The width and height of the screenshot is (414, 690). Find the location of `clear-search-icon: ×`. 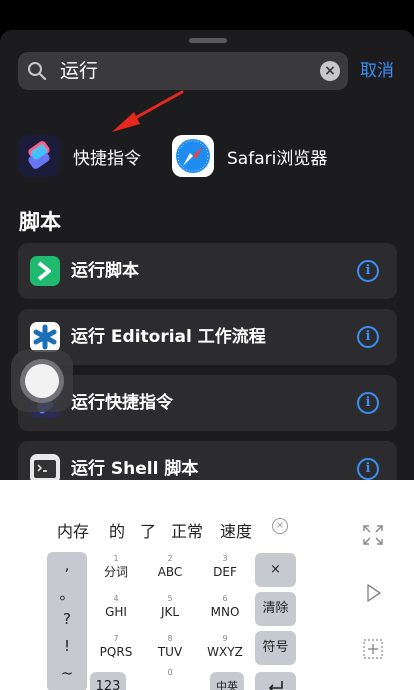

clear-search-icon: × is located at coordinates (330, 71).